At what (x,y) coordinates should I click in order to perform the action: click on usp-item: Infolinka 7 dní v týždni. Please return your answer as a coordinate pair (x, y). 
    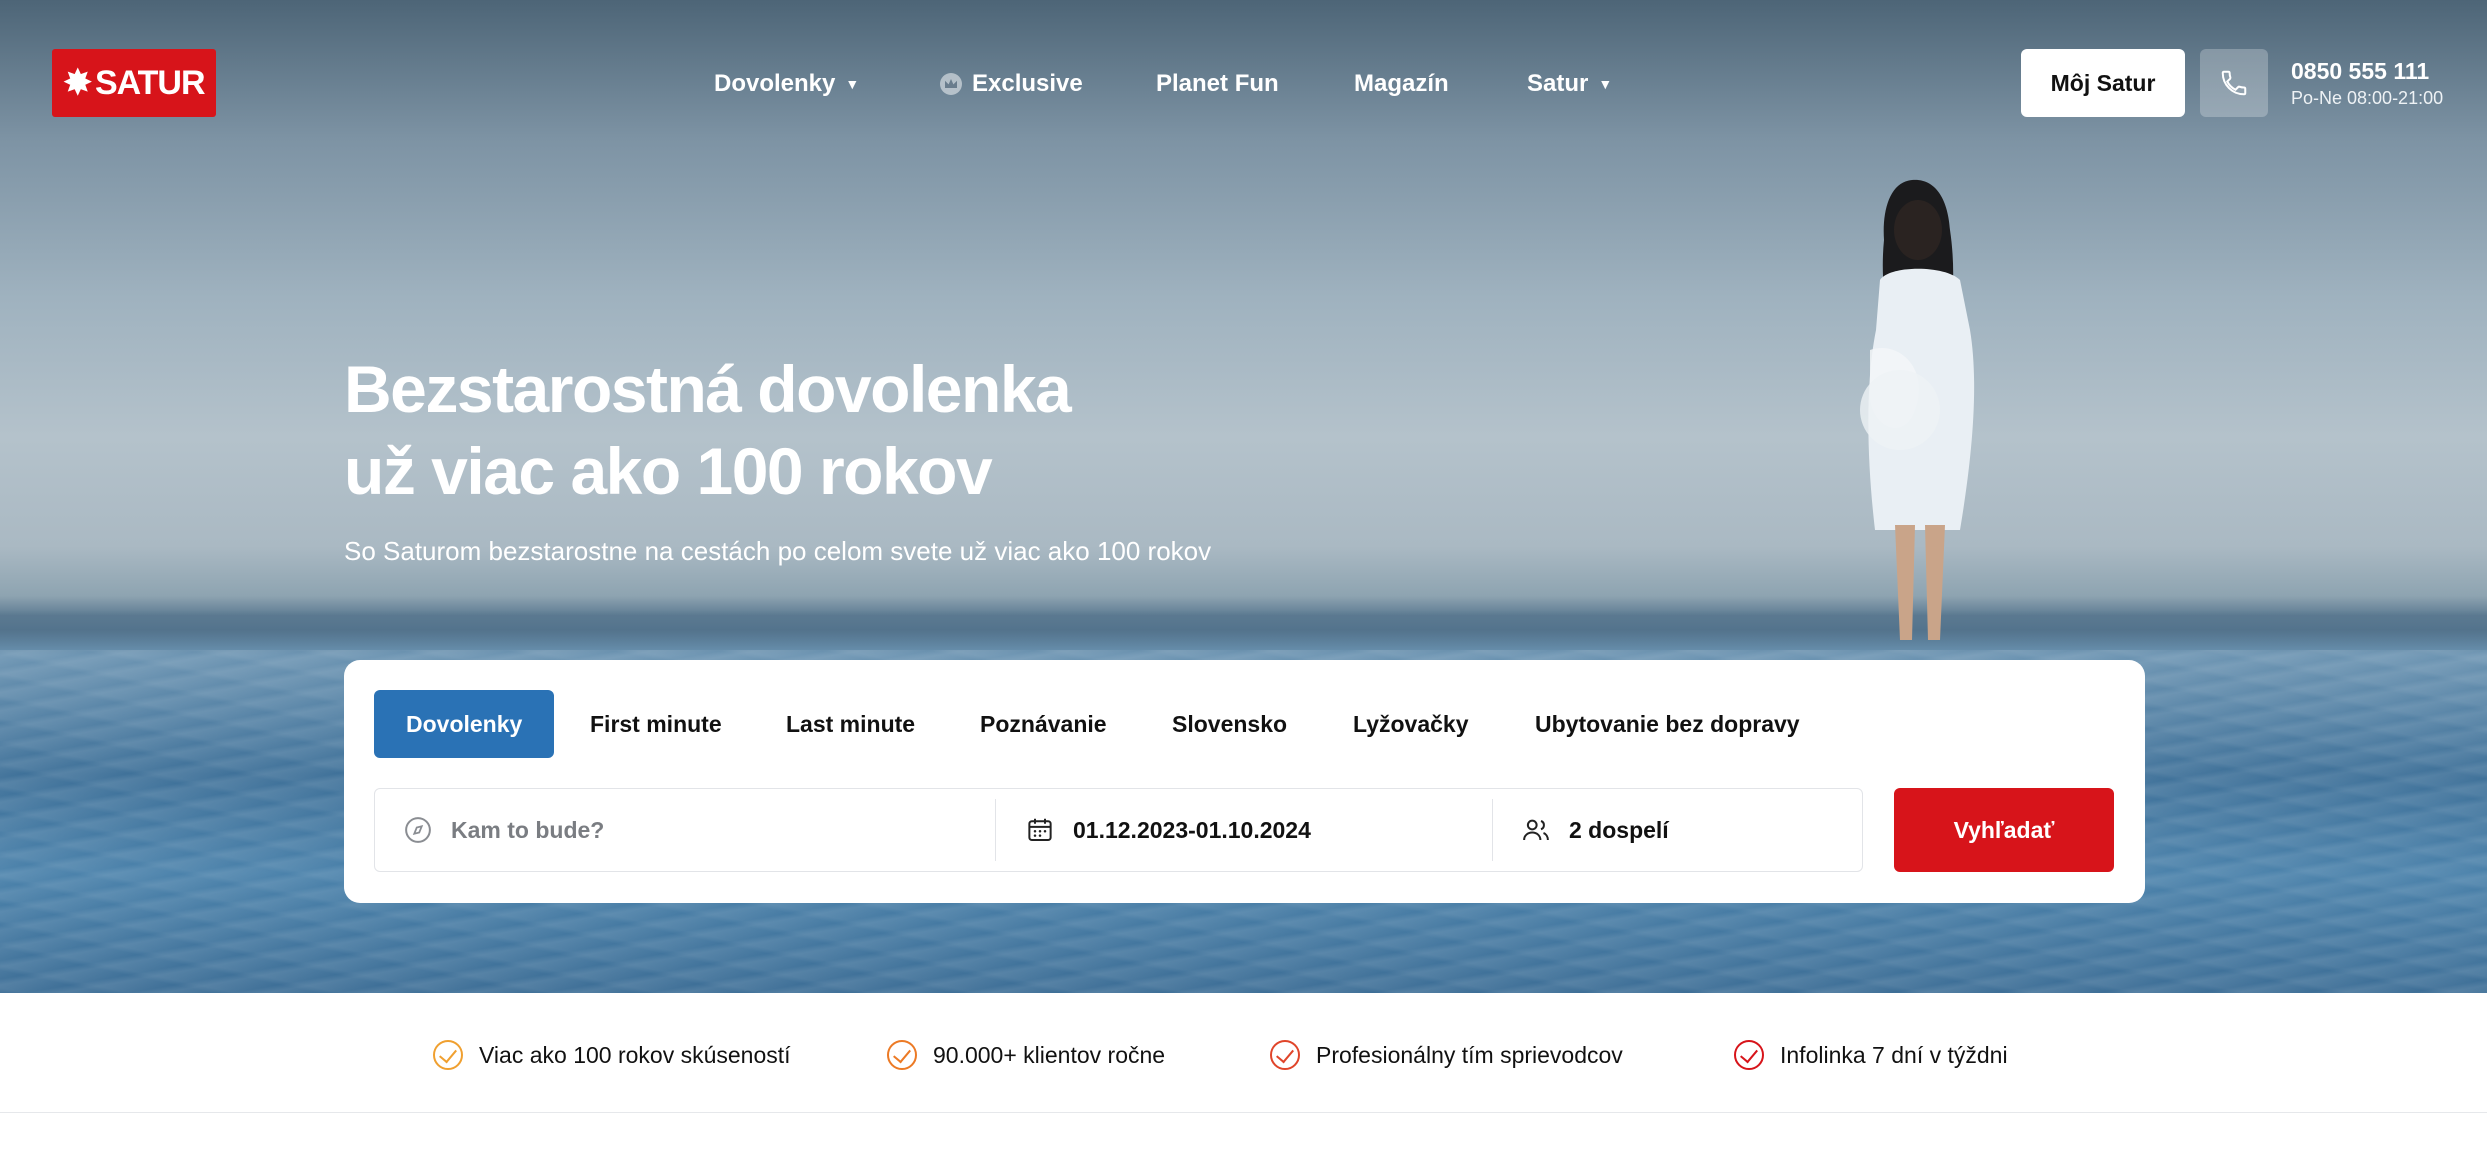
    Looking at the image, I should click on (1871, 1055).